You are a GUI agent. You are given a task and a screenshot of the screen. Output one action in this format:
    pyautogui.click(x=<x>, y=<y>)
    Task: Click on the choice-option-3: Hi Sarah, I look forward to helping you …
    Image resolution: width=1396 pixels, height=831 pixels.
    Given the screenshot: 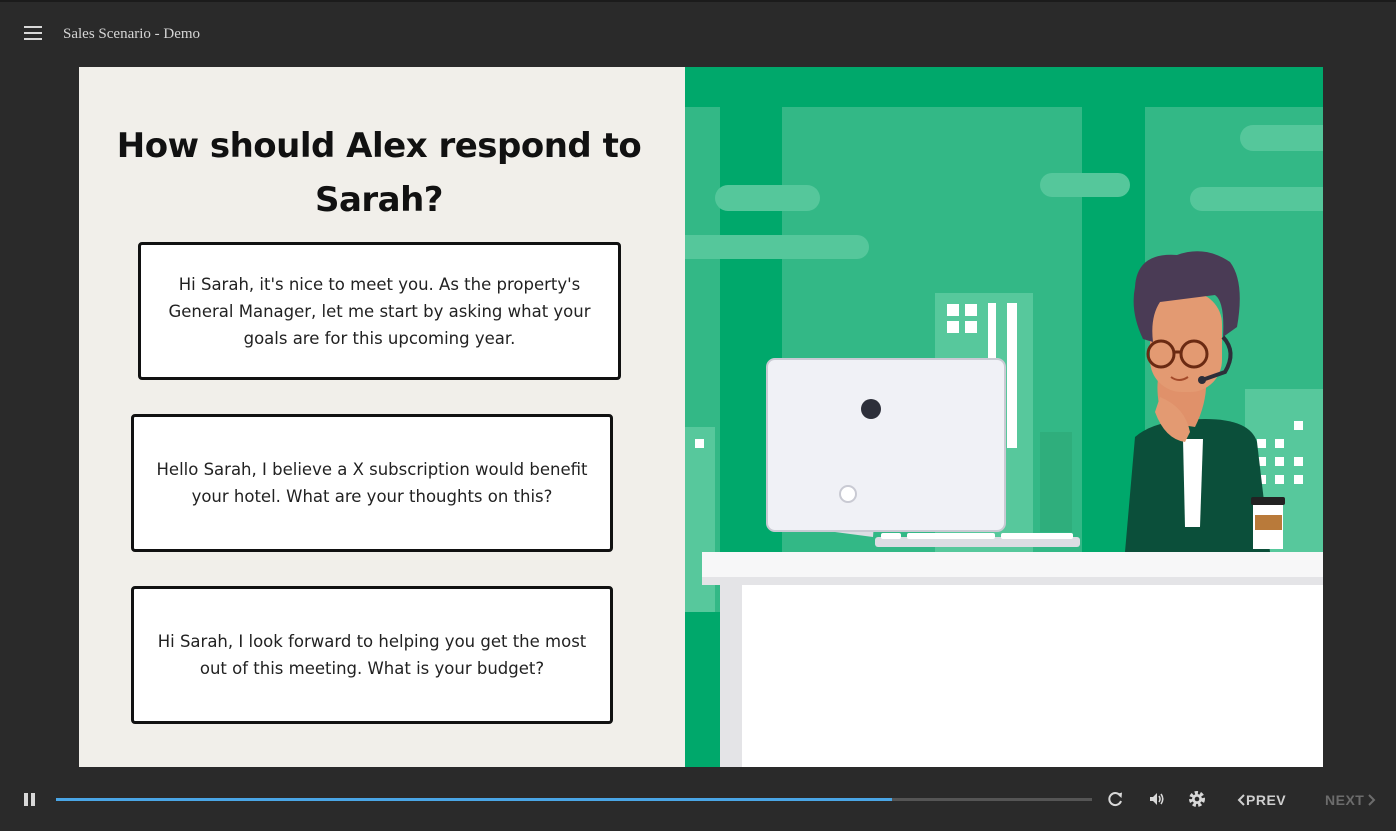 What is the action you would take?
    pyautogui.click(x=372, y=655)
    